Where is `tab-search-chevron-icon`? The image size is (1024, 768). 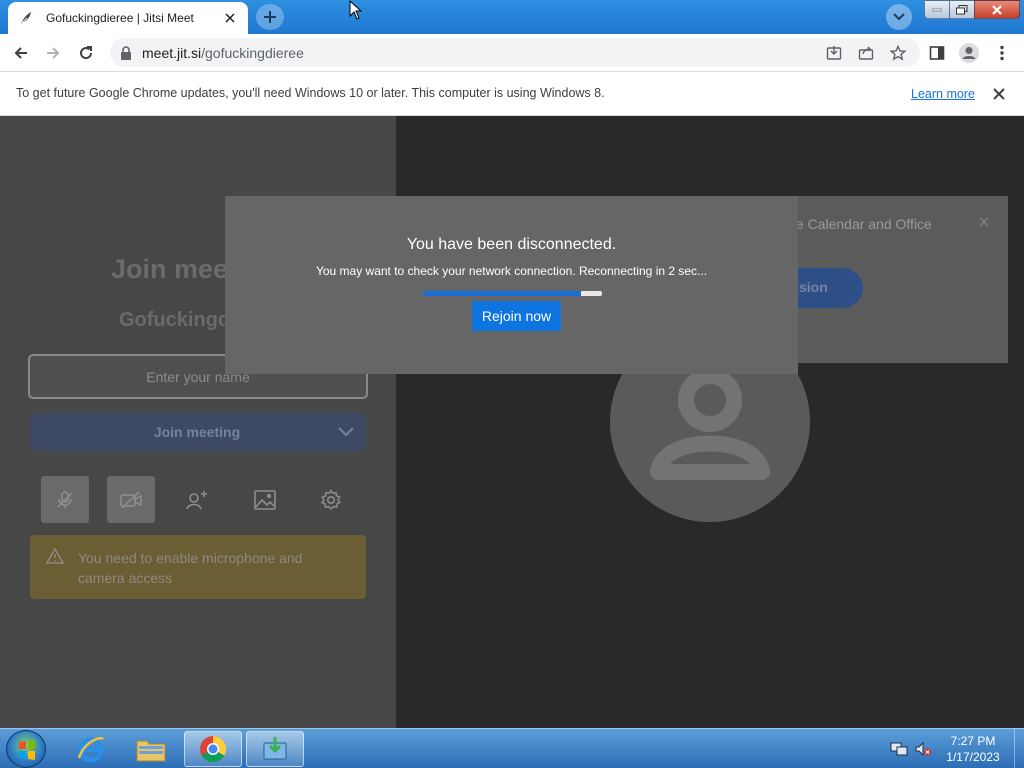
tab-search-chevron-icon is located at coordinates (899, 17).